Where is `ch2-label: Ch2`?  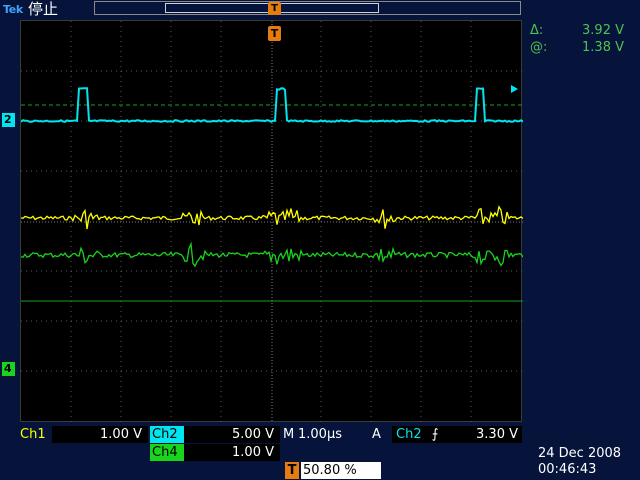
ch2-label: Ch2 is located at coordinates (168, 434).